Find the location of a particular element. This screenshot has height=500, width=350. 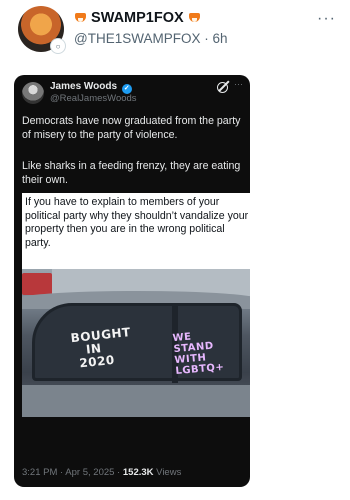

red-truck is located at coordinates (37, 284).